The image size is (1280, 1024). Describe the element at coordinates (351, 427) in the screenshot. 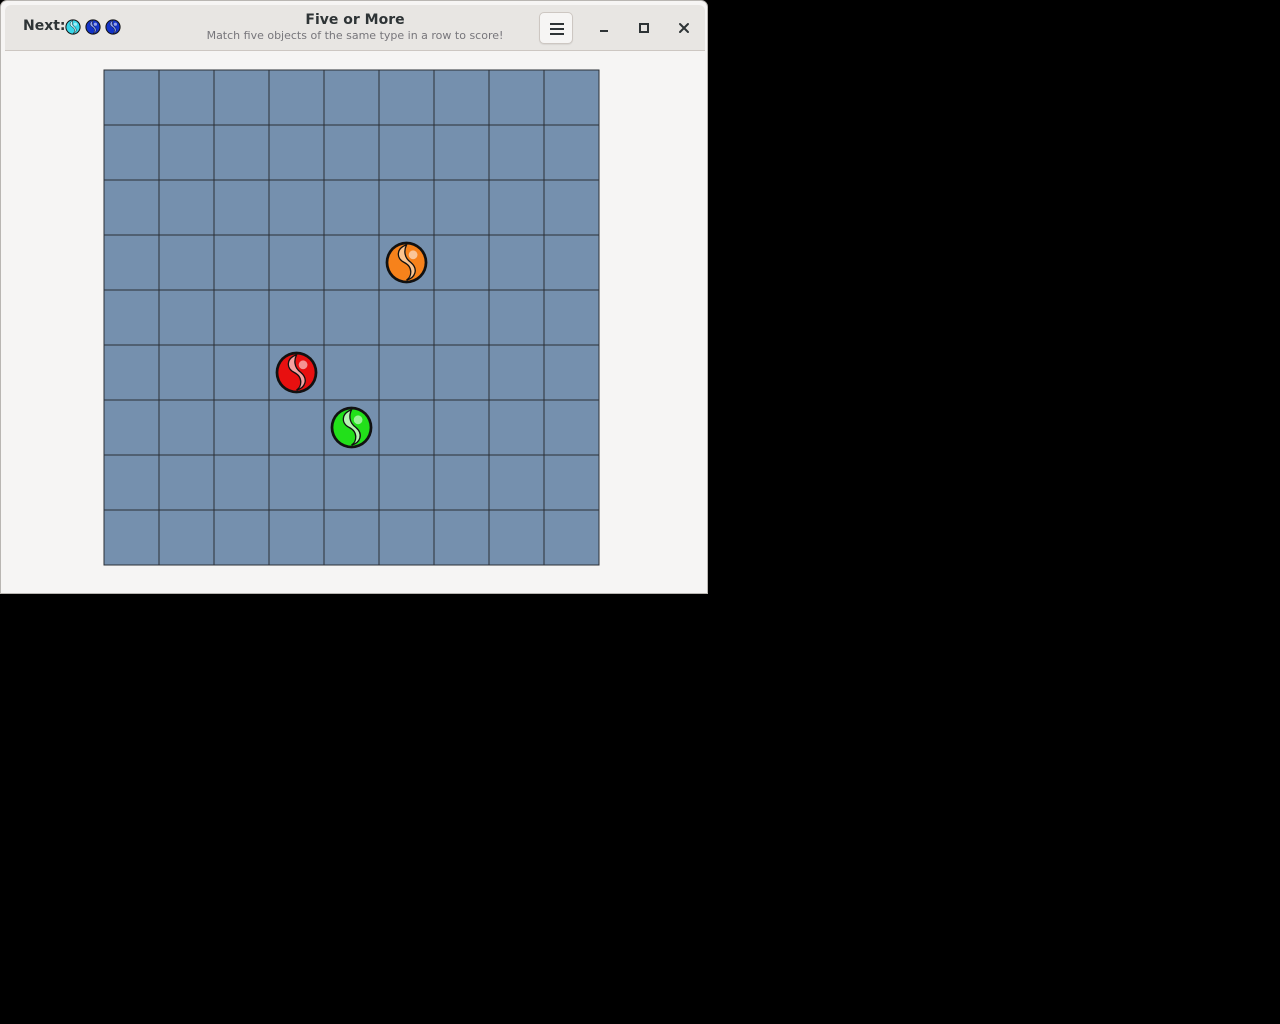

I see `ball-green` at that location.